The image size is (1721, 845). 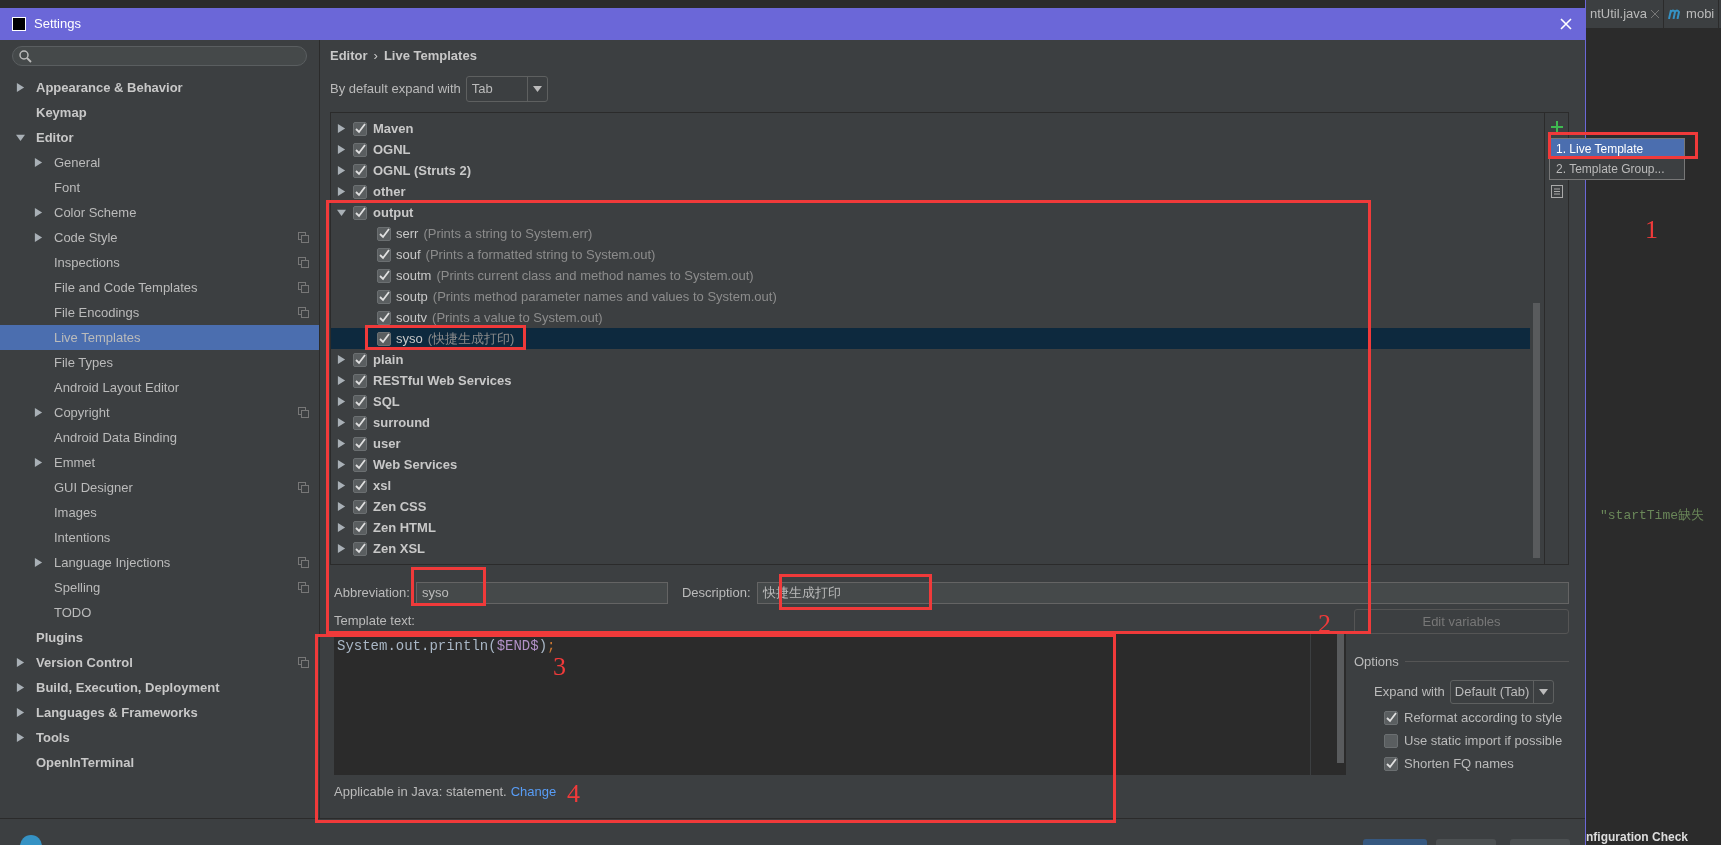 I want to click on sidebar-item: Languages & Frameworks, so click(x=159, y=712).